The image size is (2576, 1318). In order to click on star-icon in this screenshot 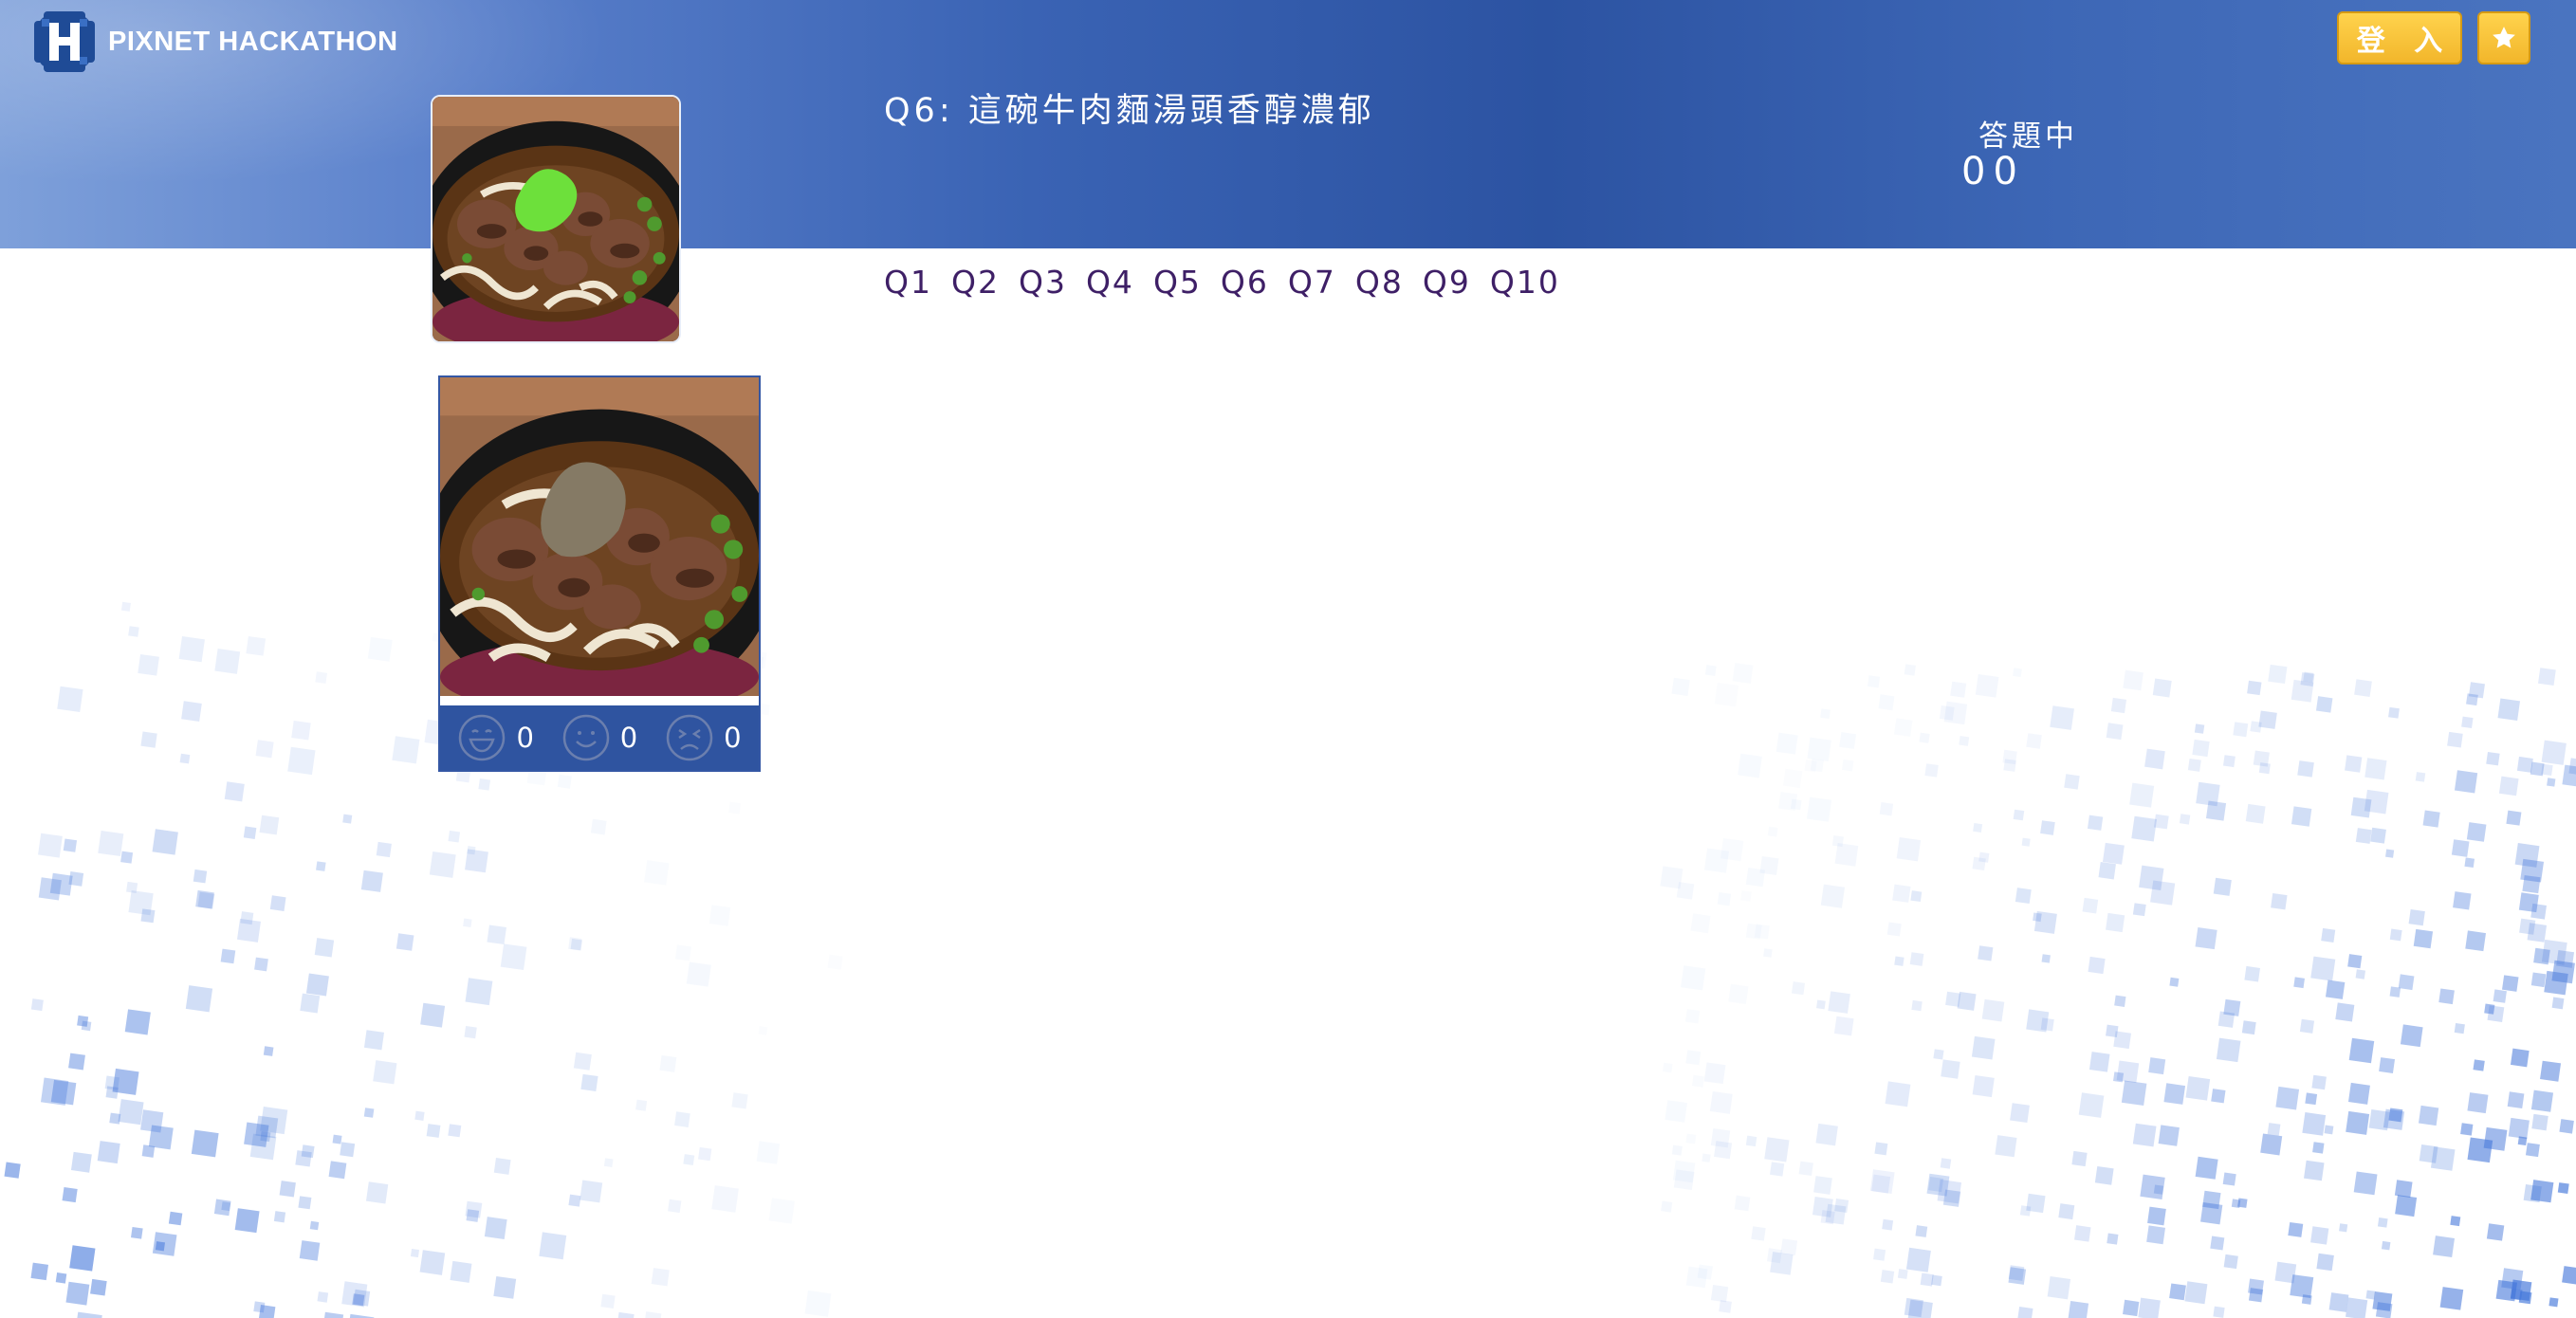, I will do `click(2504, 37)`.